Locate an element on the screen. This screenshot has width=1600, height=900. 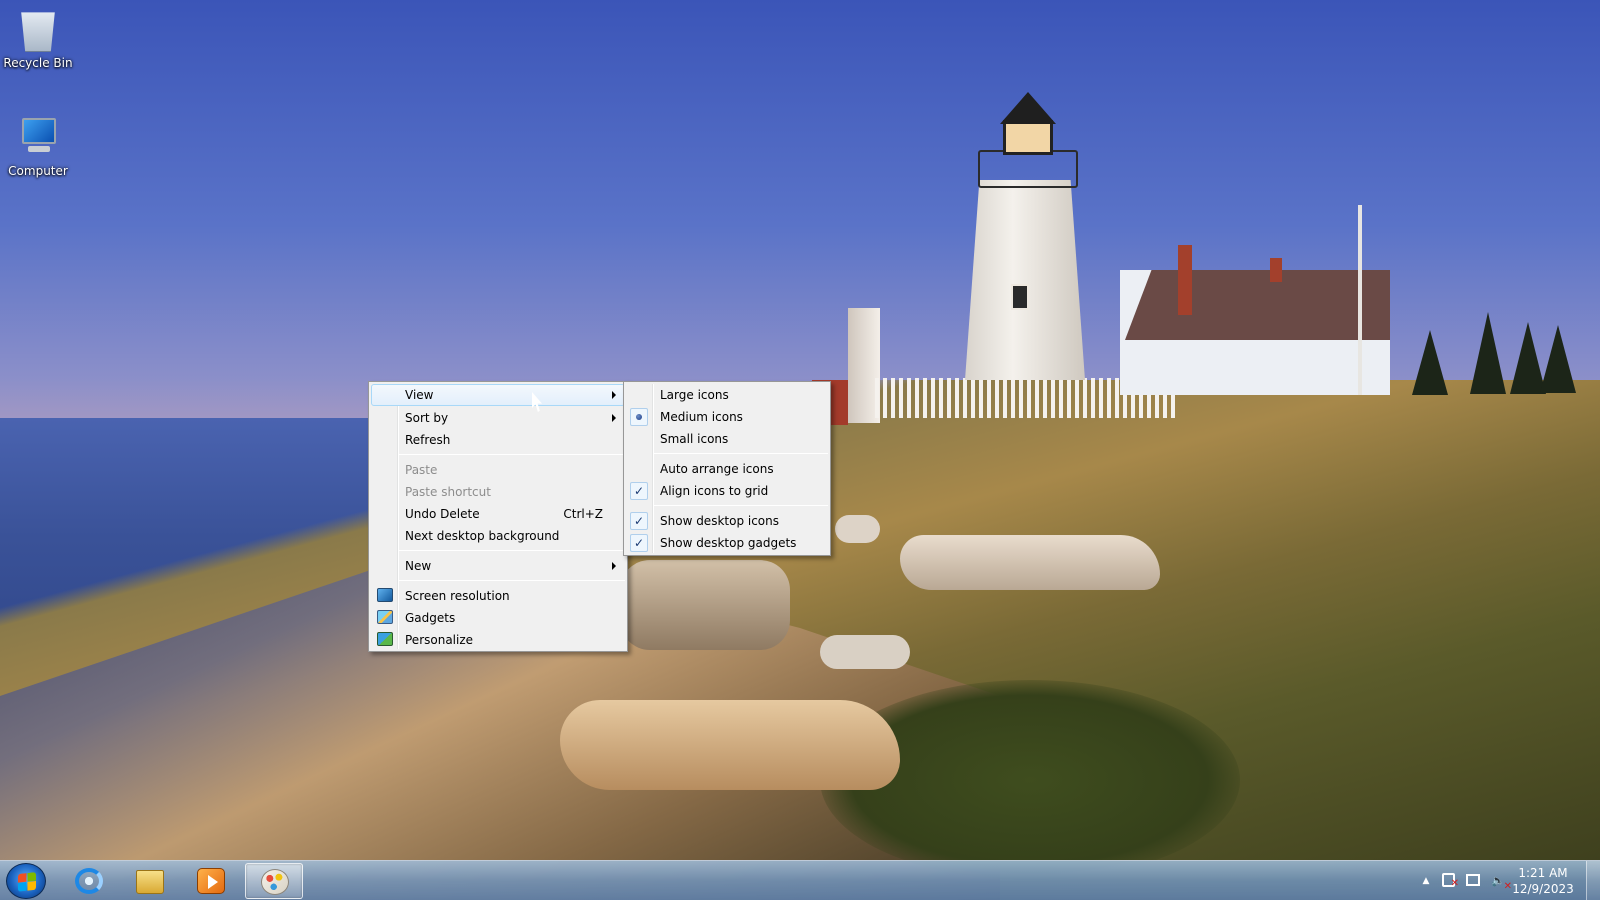
show-hidden-icons-button: ▲ is located at coordinates (1426, 881).